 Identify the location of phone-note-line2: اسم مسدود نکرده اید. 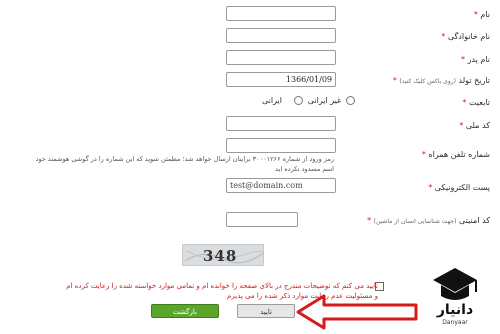
(304, 169).